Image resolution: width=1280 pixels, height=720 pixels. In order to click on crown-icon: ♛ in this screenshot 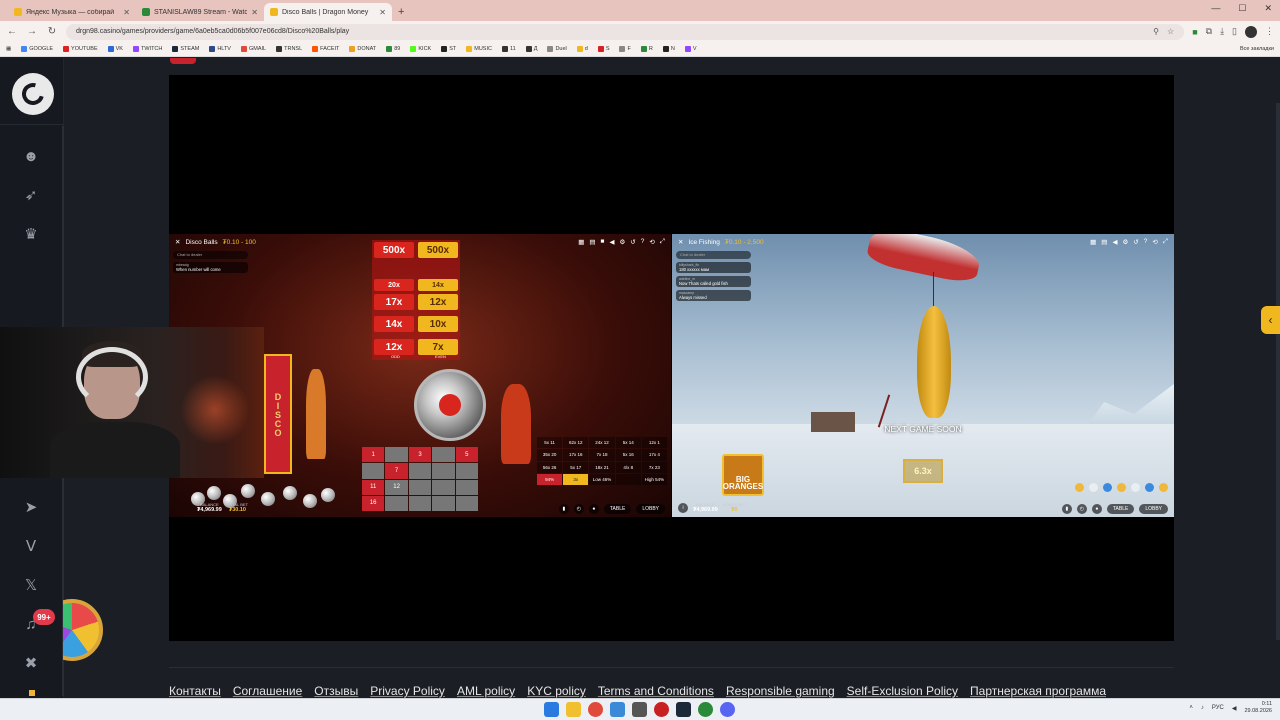, I will do `click(31, 234)`.